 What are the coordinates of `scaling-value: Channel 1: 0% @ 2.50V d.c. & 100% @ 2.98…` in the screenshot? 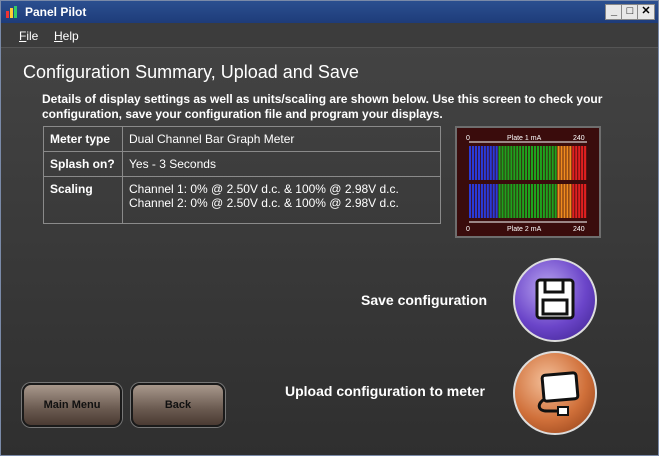 It's located at (281, 200).